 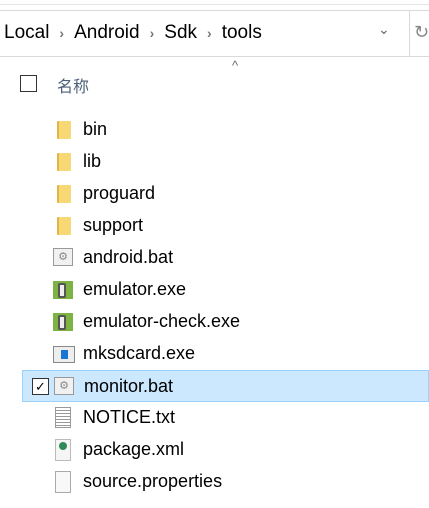 What do you see at coordinates (225, 258) in the screenshot?
I see `file-row: ⚙ android.bat` at bounding box center [225, 258].